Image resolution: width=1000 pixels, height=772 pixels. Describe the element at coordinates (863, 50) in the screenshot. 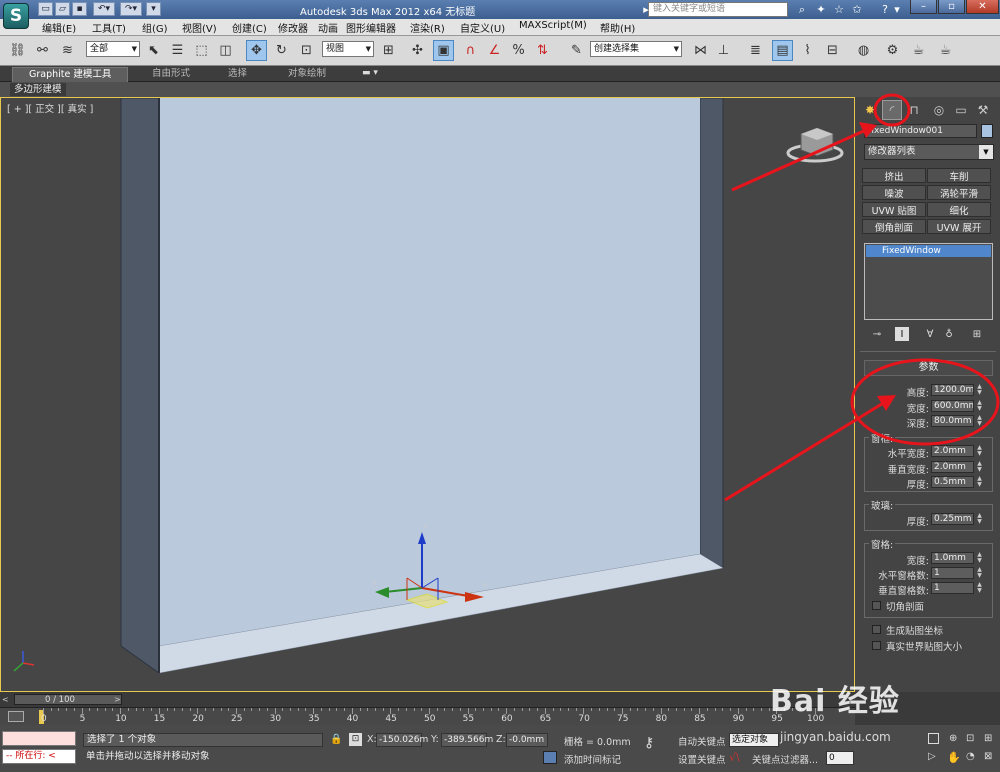

I see `material-editor-icon: ◍` at that location.